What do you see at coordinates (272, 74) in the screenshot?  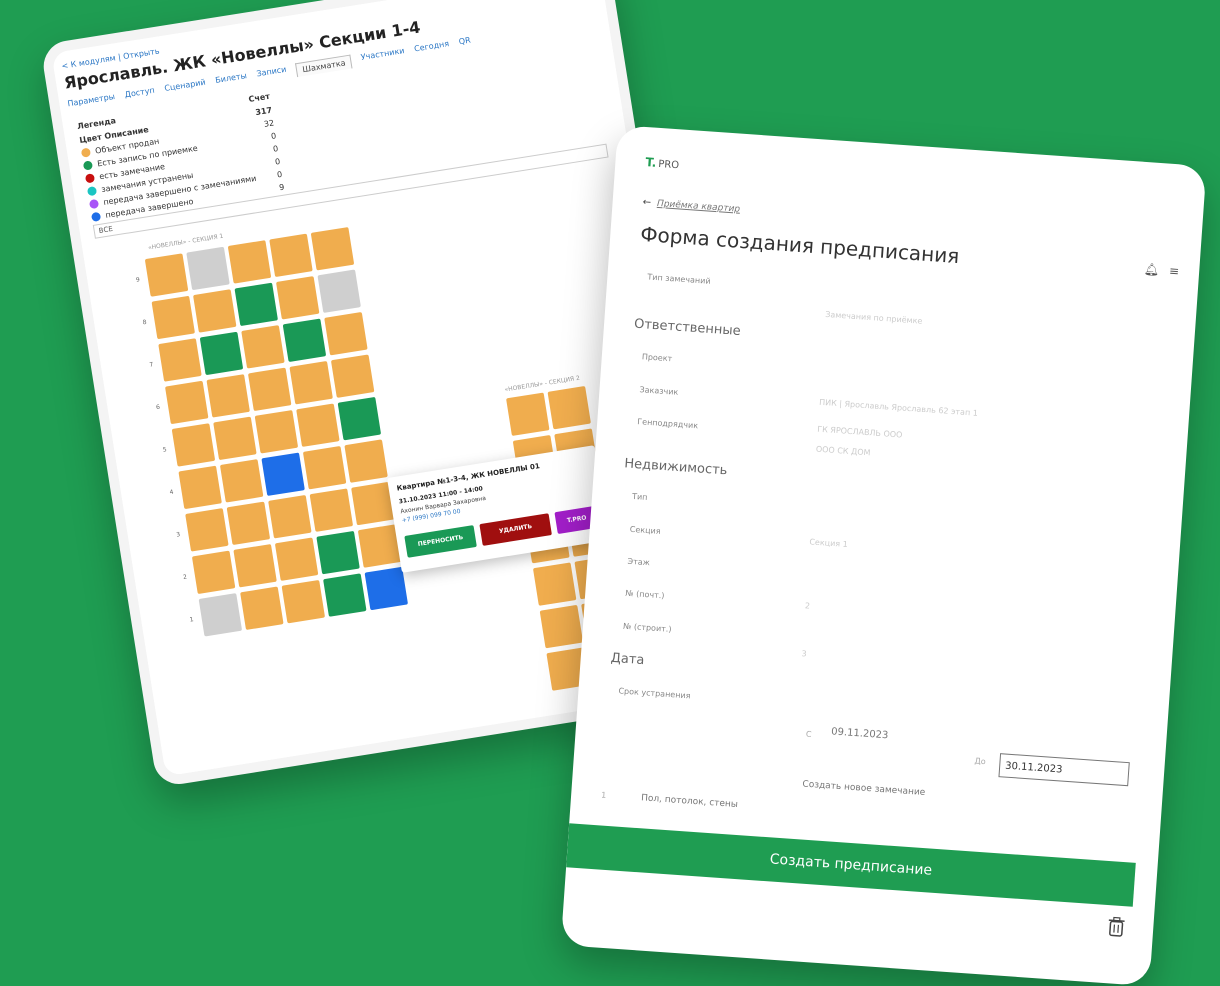 I see `tab-records: Записи` at bounding box center [272, 74].